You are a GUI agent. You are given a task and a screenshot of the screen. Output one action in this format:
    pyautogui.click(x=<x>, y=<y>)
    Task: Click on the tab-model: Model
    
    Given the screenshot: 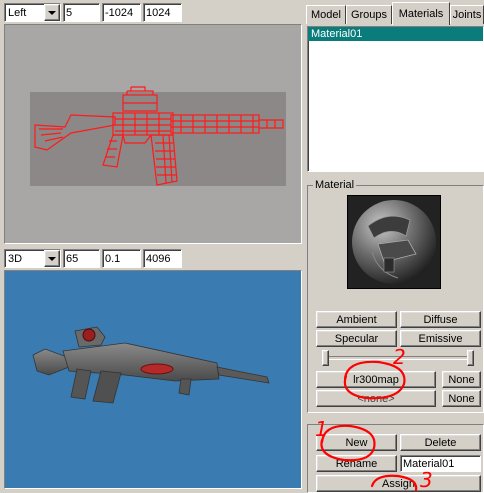 What is the action you would take?
    pyautogui.click(x=326, y=14)
    